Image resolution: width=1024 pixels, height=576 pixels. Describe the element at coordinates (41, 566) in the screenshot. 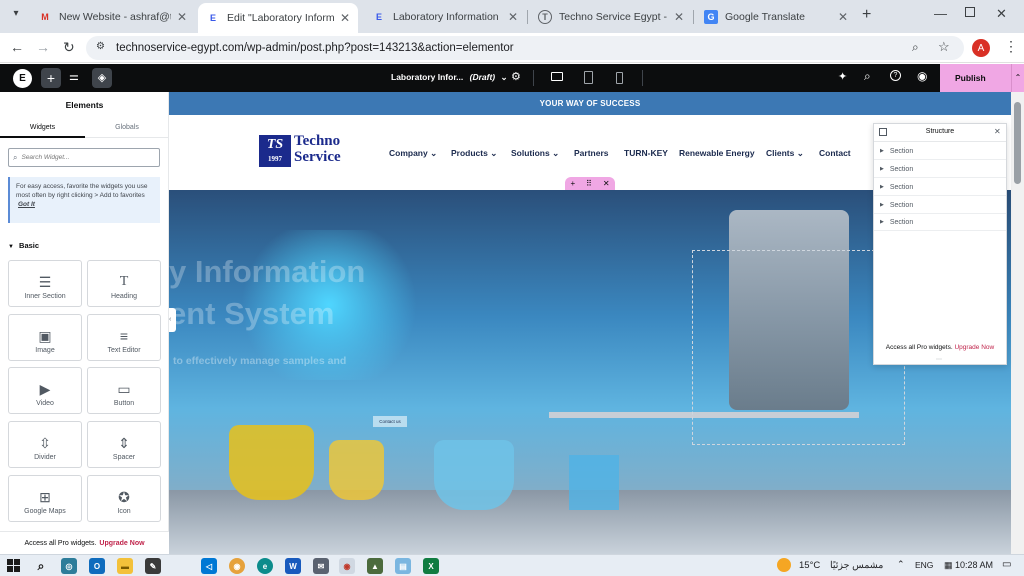

I see `search-icon: ⌕` at that location.